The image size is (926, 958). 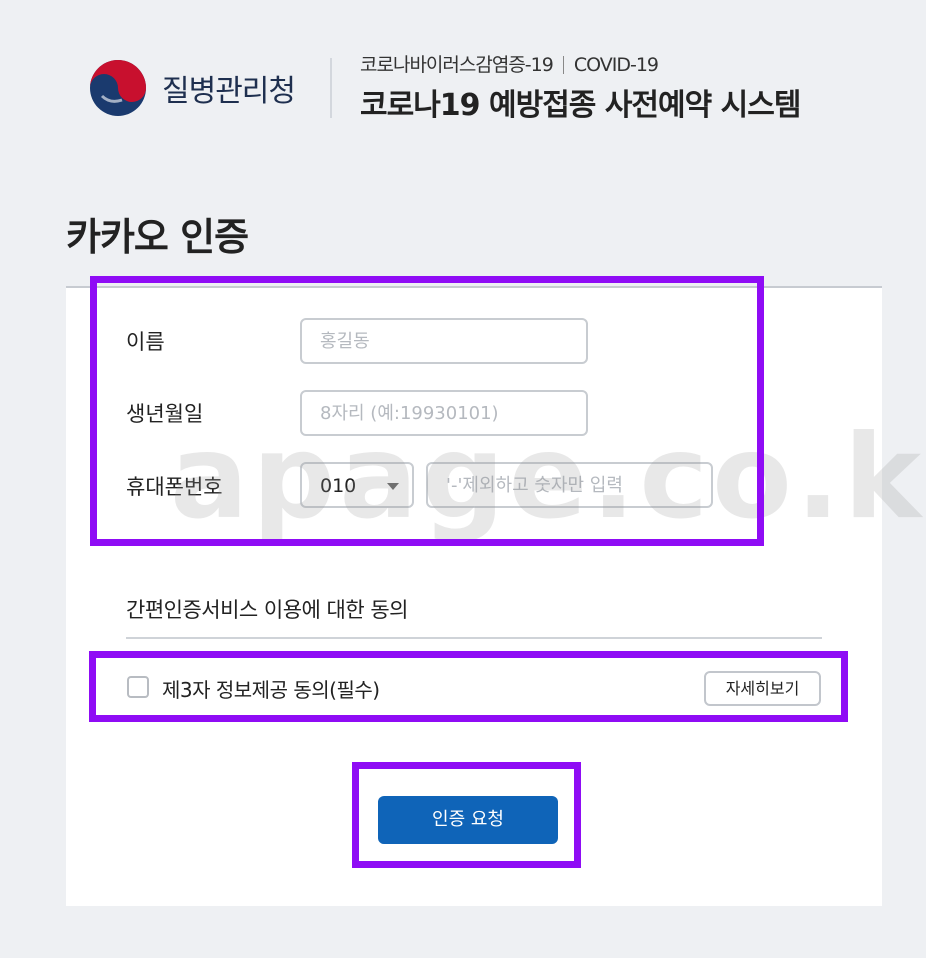 I want to click on subtitle-separator, so click(x=563, y=65).